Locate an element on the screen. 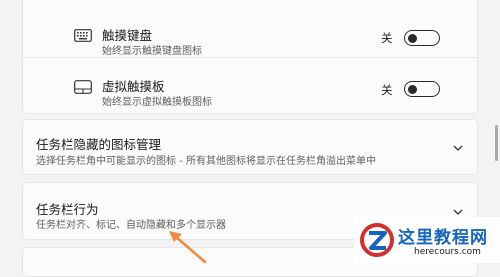 The image size is (500, 277). touch-keyboard-state: 关 is located at coordinates (387, 38).